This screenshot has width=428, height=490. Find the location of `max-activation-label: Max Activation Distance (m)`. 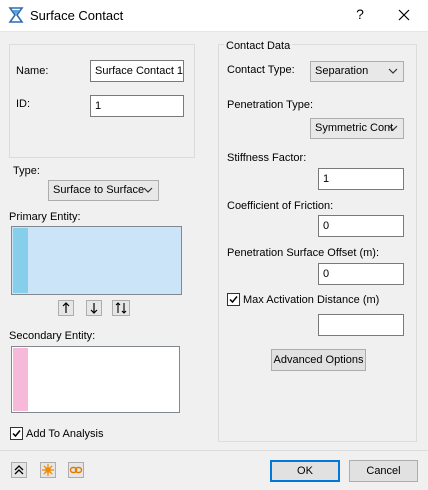

max-activation-label: Max Activation Distance (m) is located at coordinates (311, 300).